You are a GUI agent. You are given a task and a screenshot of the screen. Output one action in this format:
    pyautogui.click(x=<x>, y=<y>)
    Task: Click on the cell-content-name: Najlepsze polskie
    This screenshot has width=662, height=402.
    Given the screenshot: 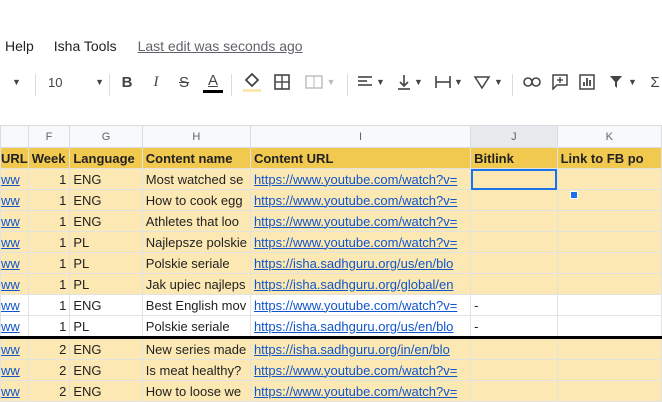 What is the action you would take?
    pyautogui.click(x=196, y=242)
    